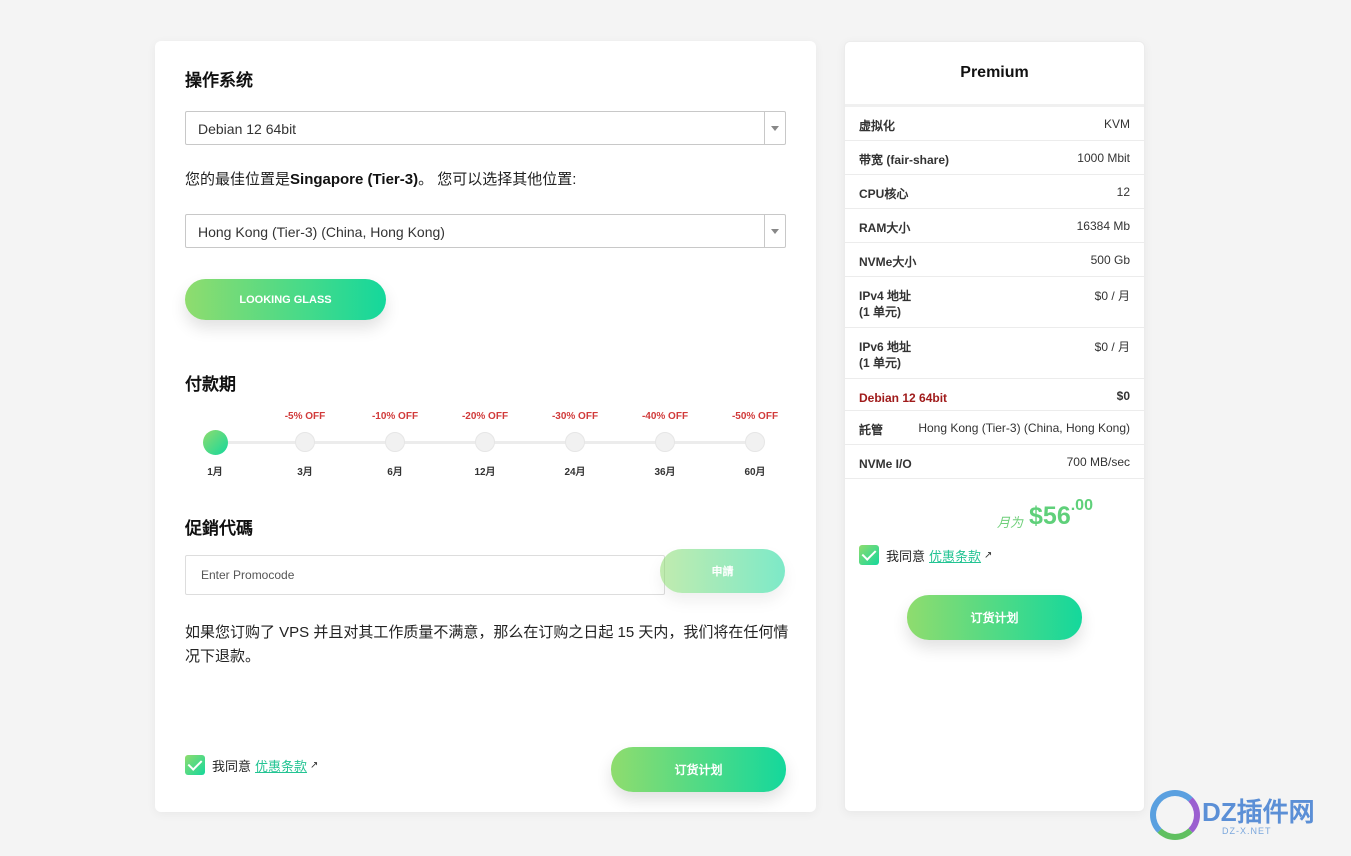 Image resolution: width=1351 pixels, height=856 pixels. What do you see at coordinates (994, 72) in the screenshot?
I see `plan-title: Premium` at bounding box center [994, 72].